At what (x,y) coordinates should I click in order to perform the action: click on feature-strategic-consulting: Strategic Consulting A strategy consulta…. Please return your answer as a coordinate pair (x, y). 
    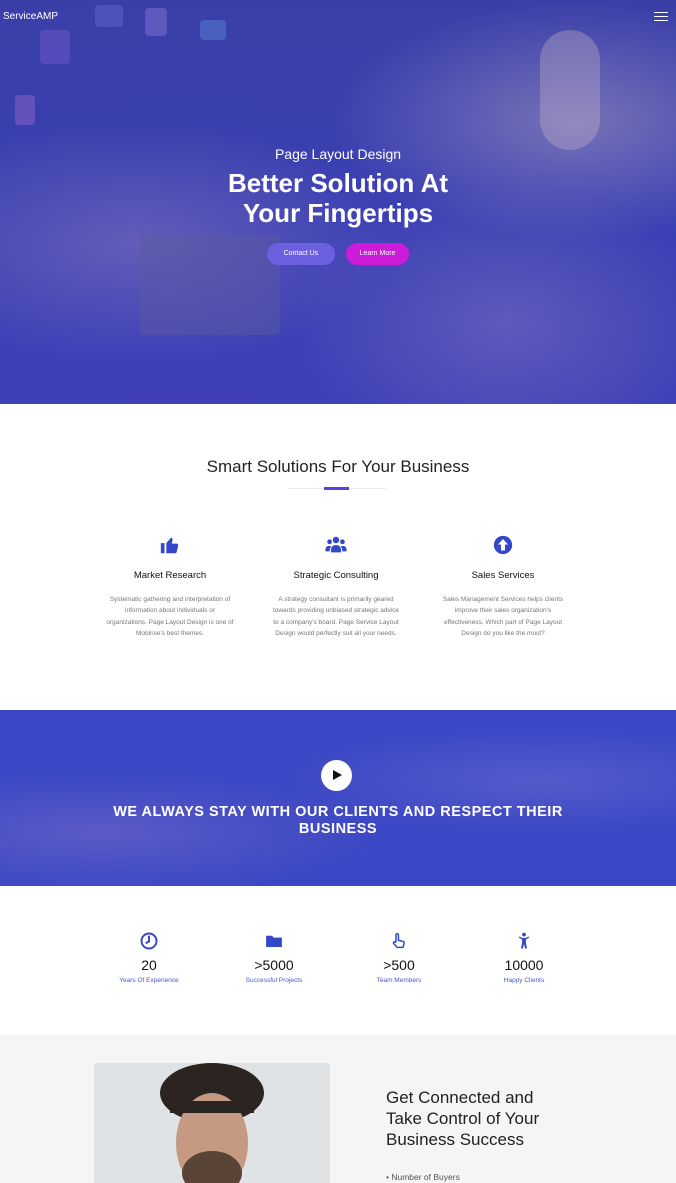
    Looking at the image, I should click on (336, 586).